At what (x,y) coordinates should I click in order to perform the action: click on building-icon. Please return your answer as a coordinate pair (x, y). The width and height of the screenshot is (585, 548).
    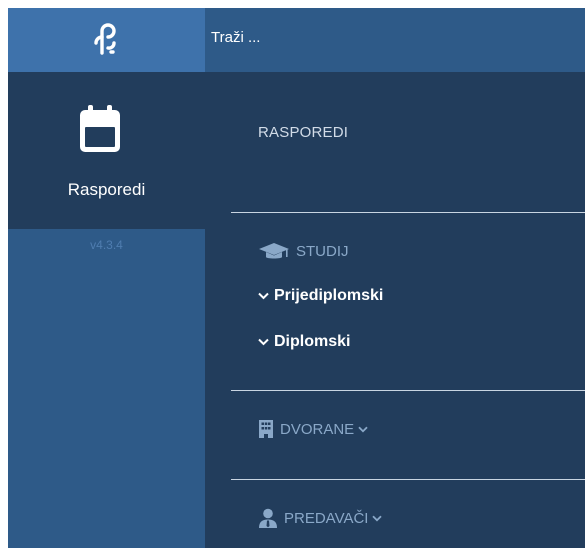
    Looking at the image, I should click on (266, 429).